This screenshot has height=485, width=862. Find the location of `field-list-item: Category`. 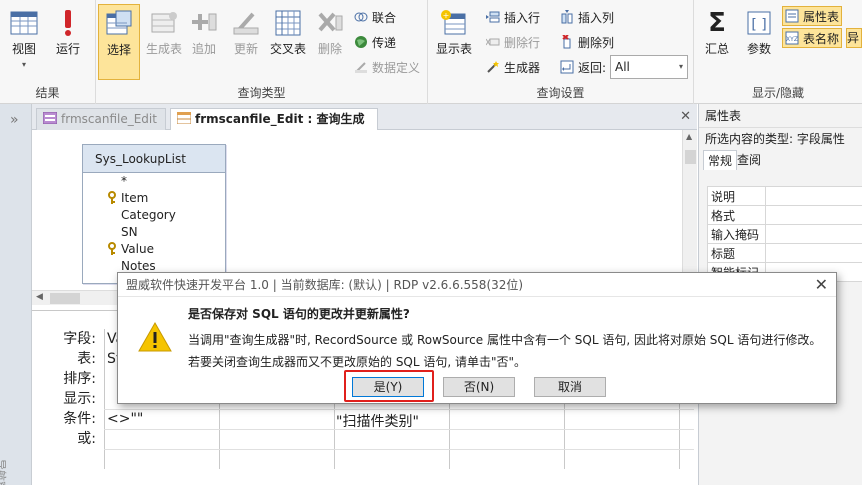

field-list-item: Category is located at coordinates (154, 215).